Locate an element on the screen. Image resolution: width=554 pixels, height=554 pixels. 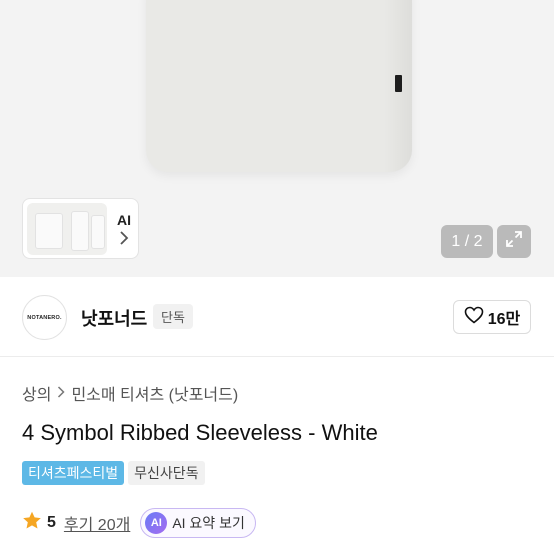
divider is located at coordinates (277, 356).